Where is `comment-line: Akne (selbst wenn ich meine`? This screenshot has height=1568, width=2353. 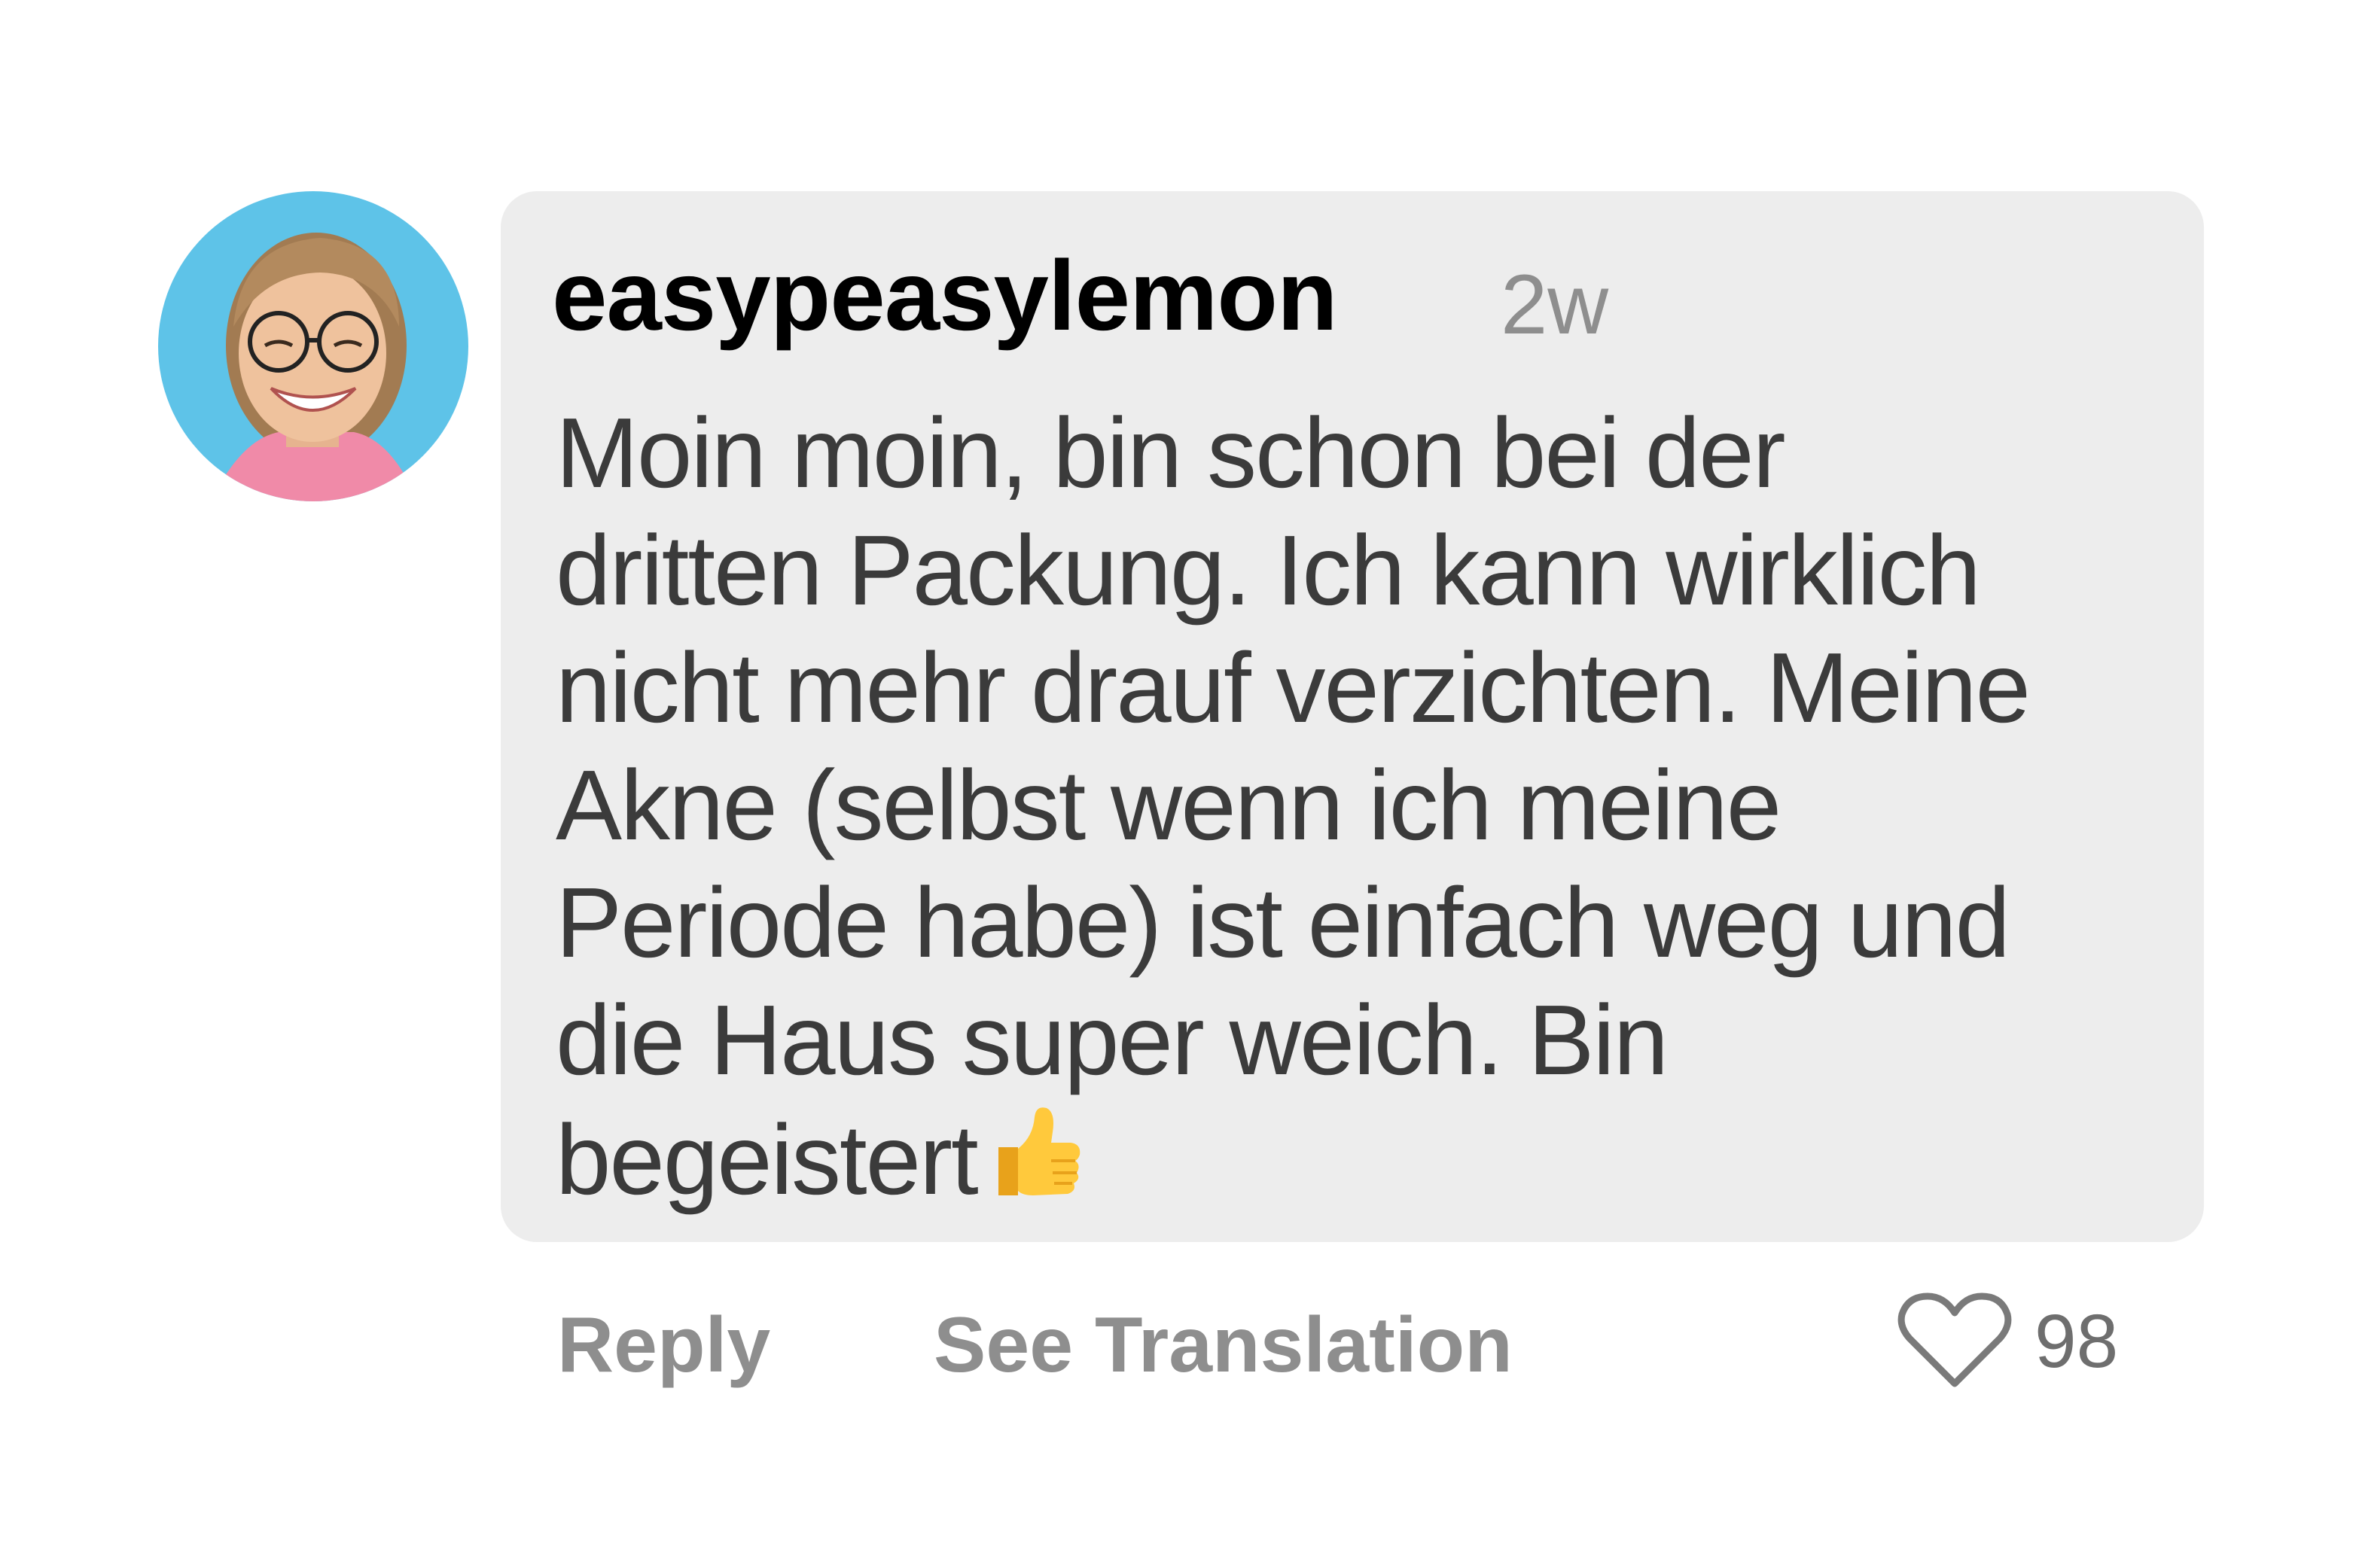 comment-line: Akne (selbst wenn ich meine is located at coordinates (1169, 805).